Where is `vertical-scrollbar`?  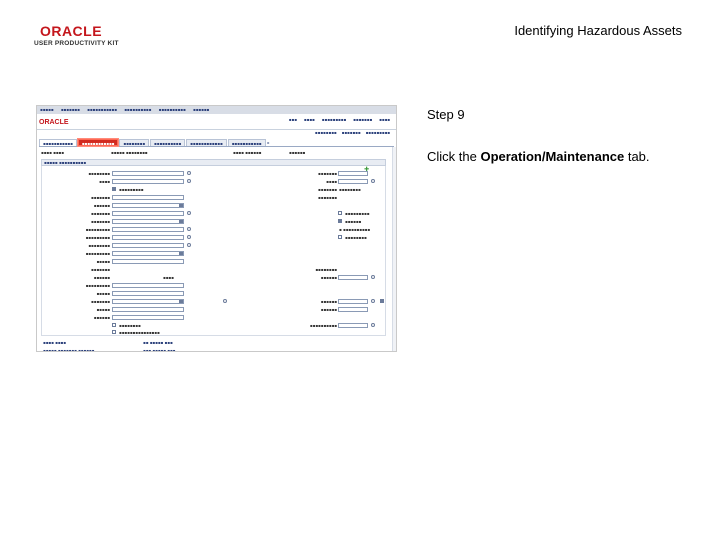
vertical-scrollbar is located at coordinates (394, 249).